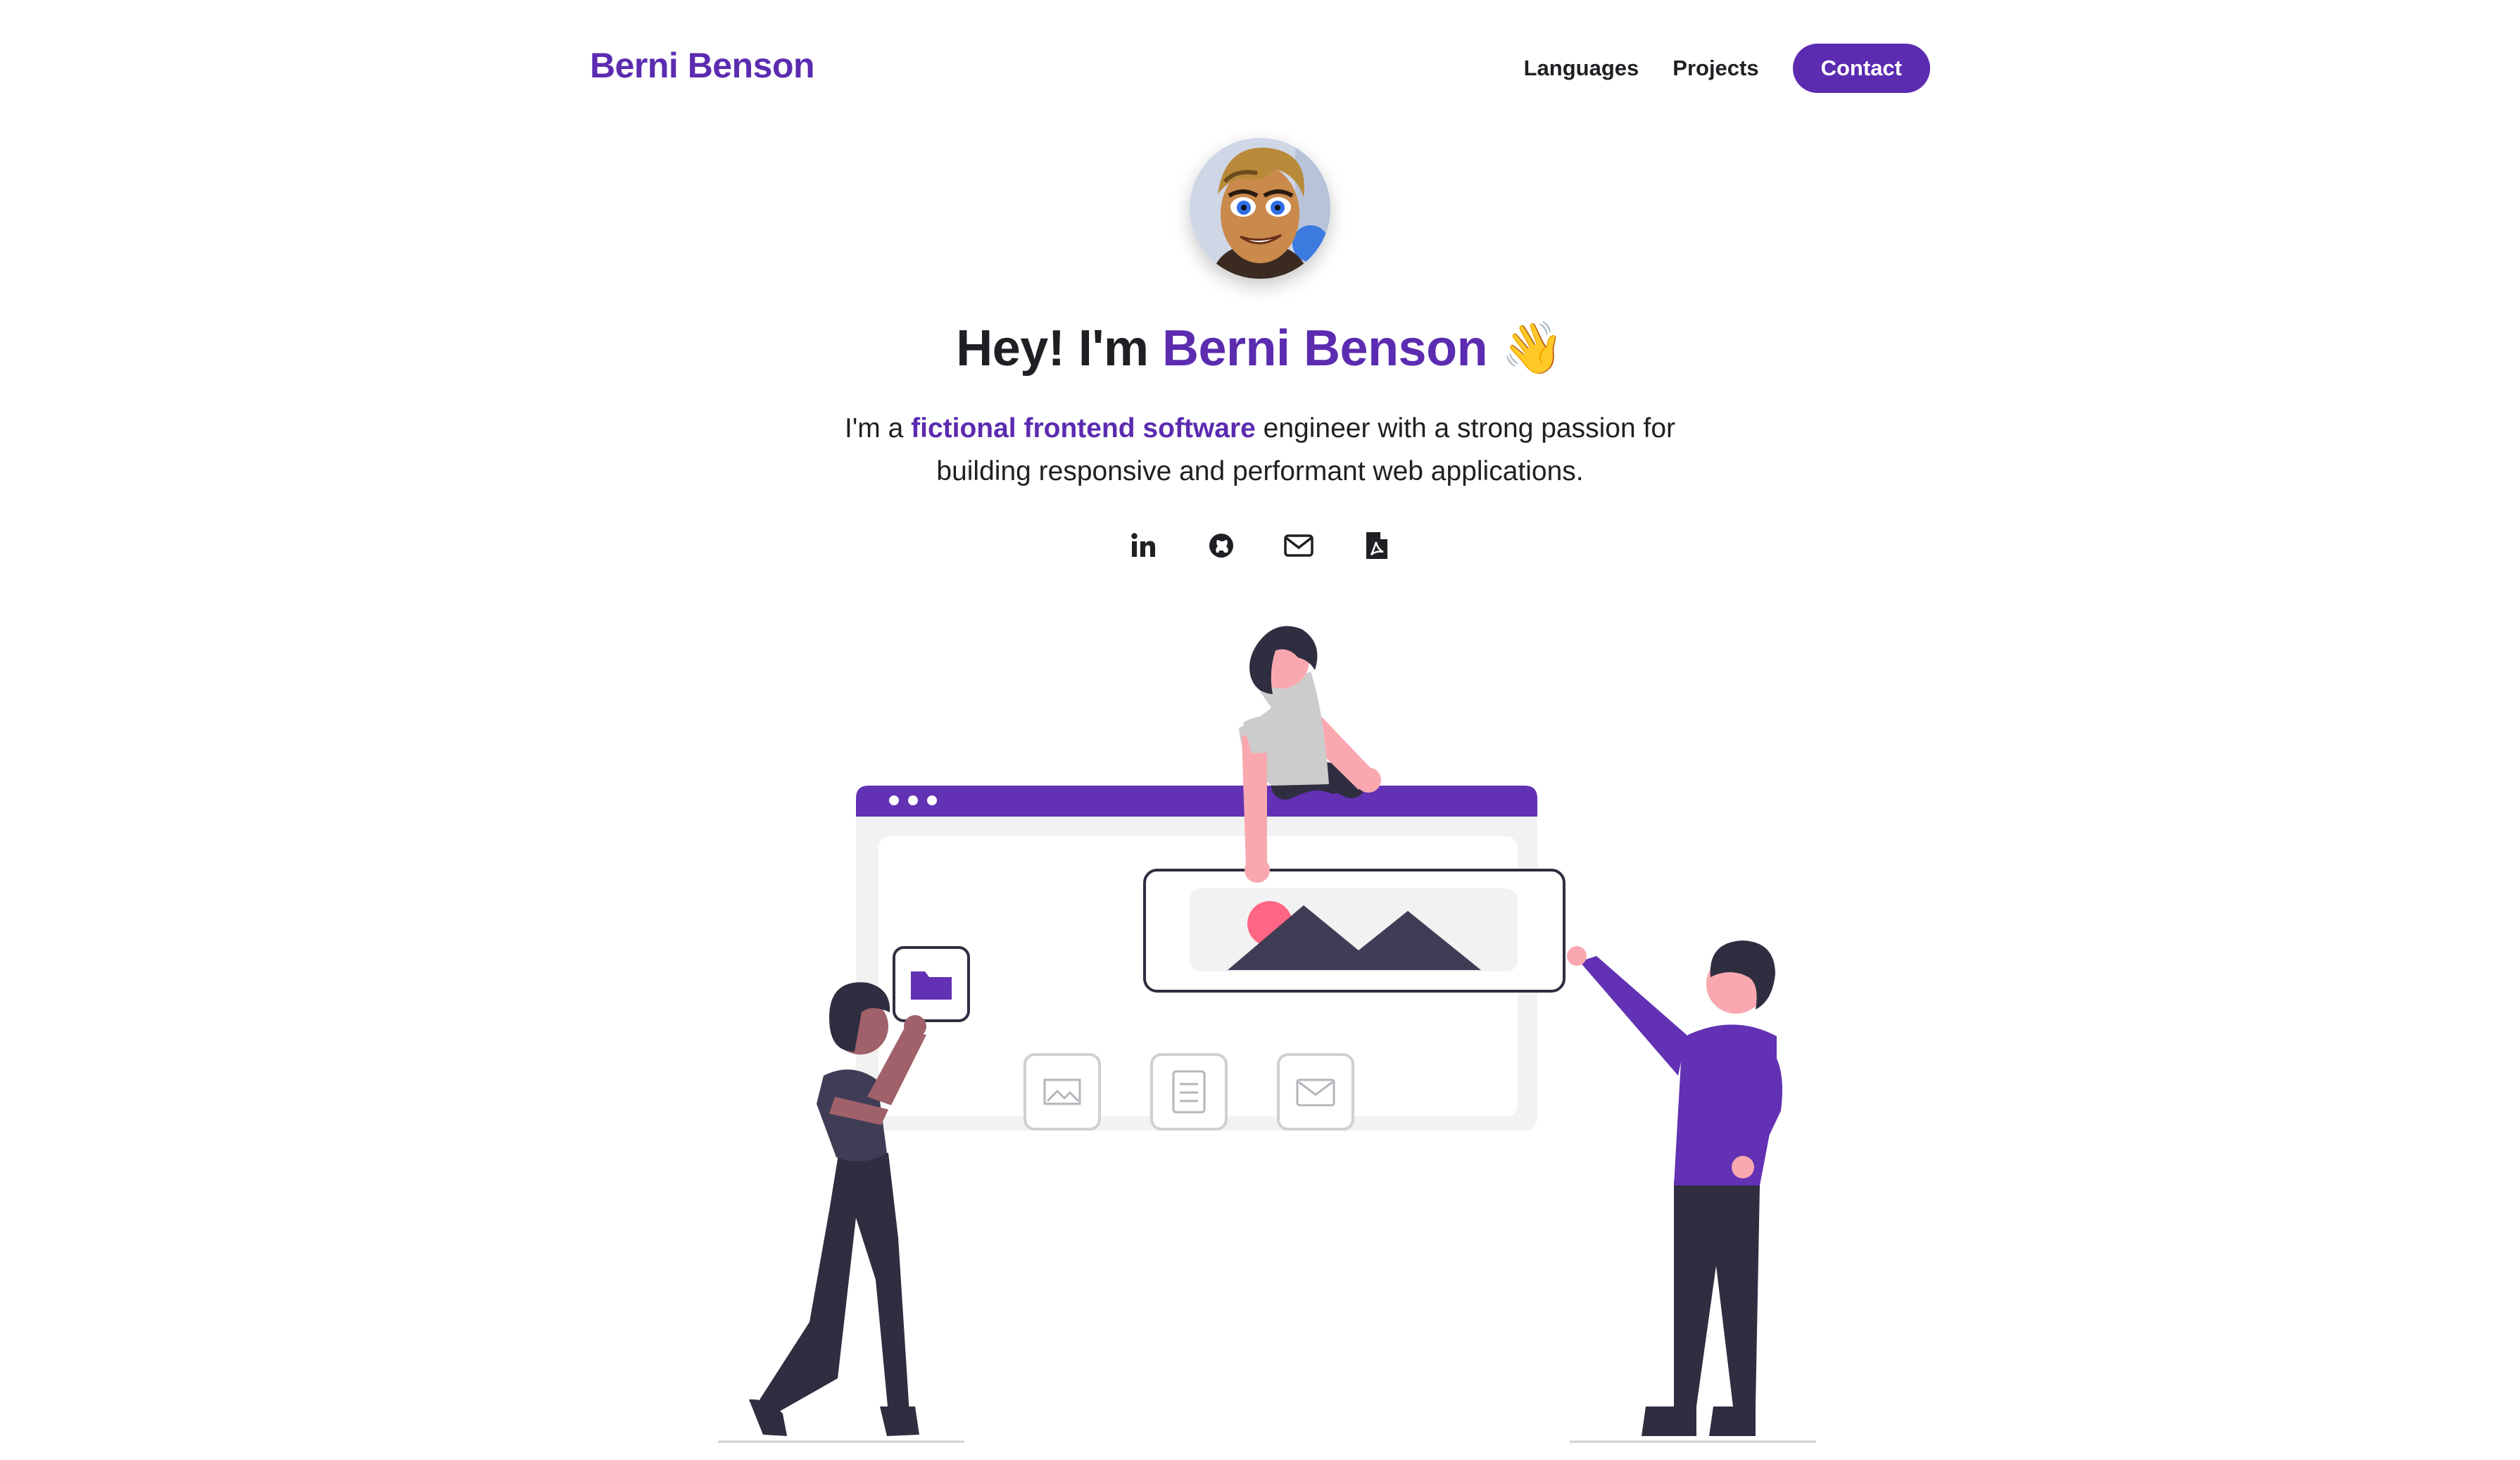  What do you see at coordinates (1315, 1092) in the screenshot?
I see `mail-tile-icon` at bounding box center [1315, 1092].